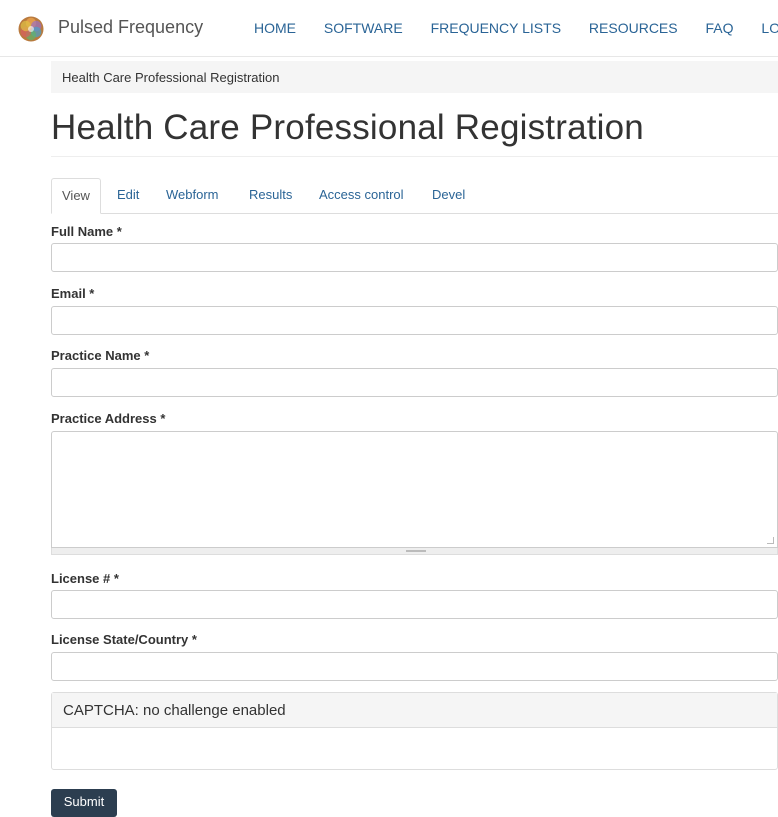 This screenshot has height=817, width=778. Describe the element at coordinates (128, 195) in the screenshot. I see `tab-edit: Edit` at that location.